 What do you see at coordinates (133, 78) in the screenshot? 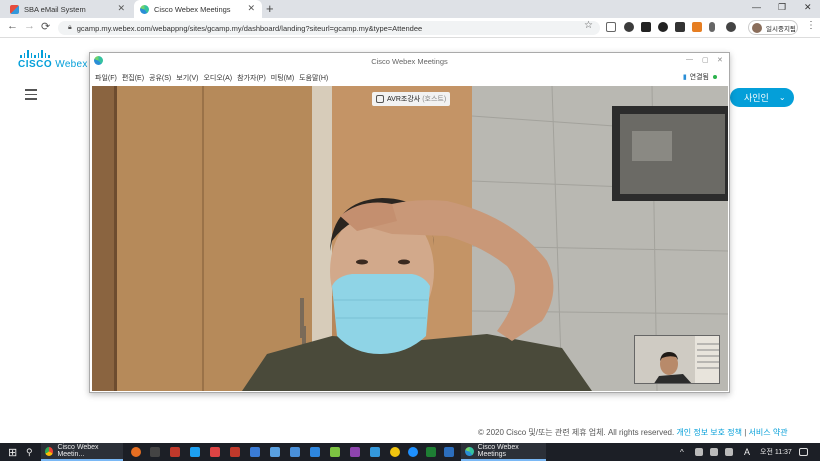
I see `menu-edit: 편집(E)` at bounding box center [133, 78].